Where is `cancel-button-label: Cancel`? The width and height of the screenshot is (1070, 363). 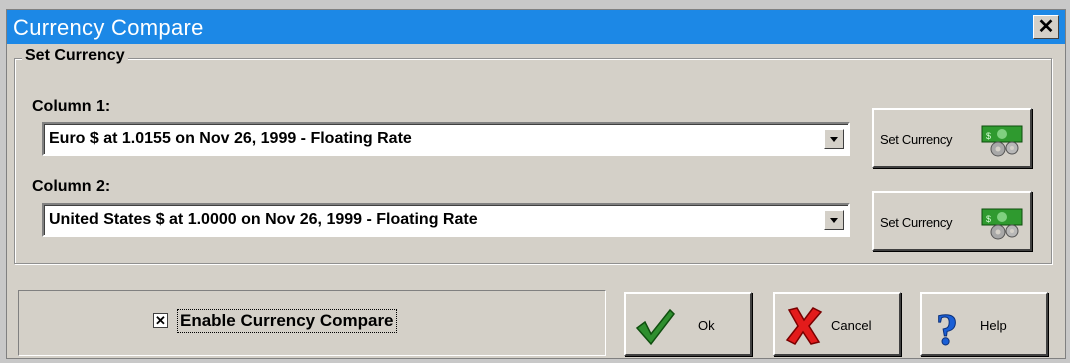 cancel-button-label: Cancel is located at coordinates (851, 325).